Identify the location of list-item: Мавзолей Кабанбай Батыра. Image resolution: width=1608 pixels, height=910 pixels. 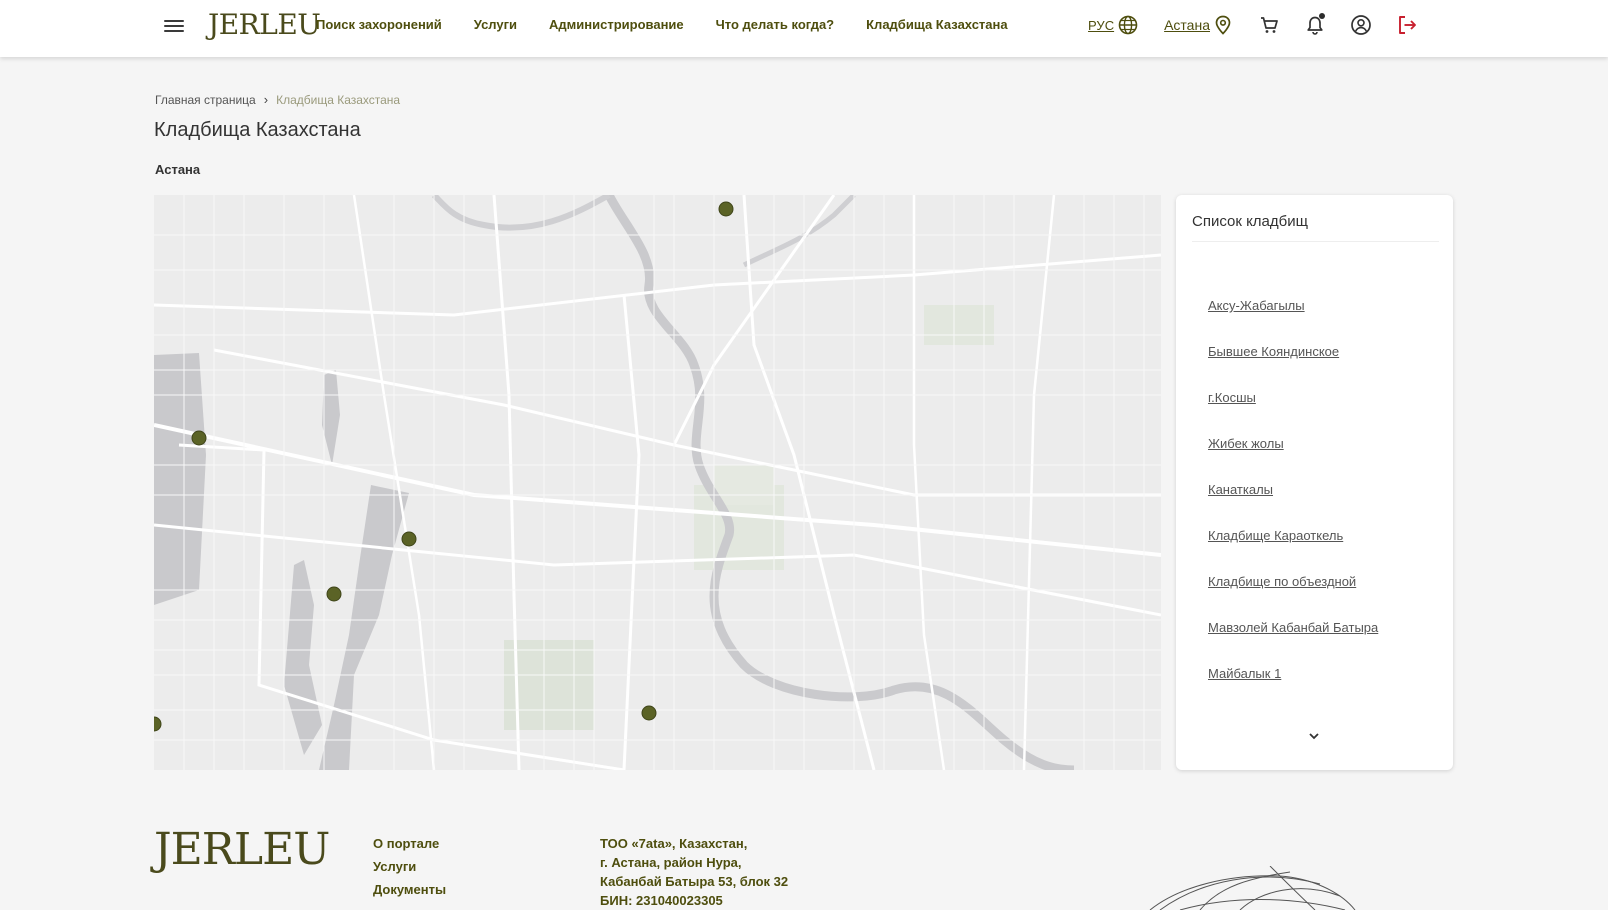
(1293, 642).